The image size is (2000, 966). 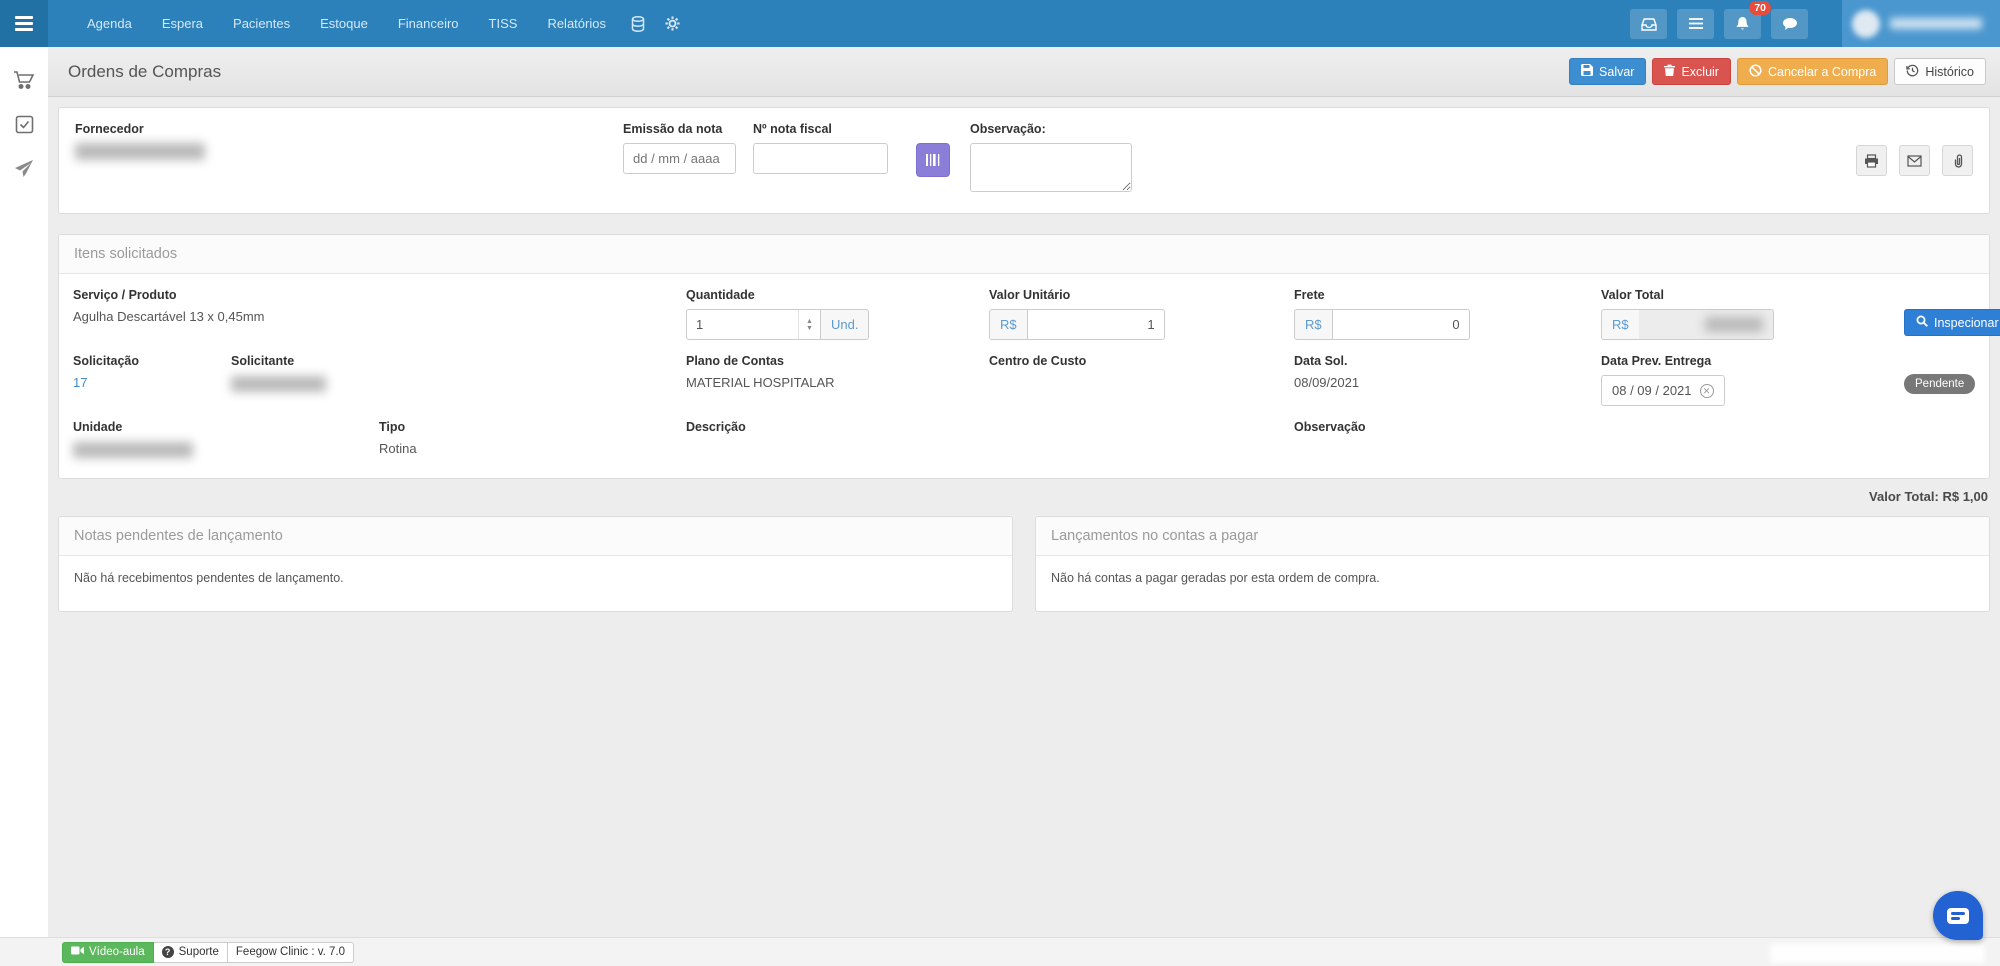 What do you see at coordinates (125, 295) in the screenshot?
I see `product-label: Serviço / Produto` at bounding box center [125, 295].